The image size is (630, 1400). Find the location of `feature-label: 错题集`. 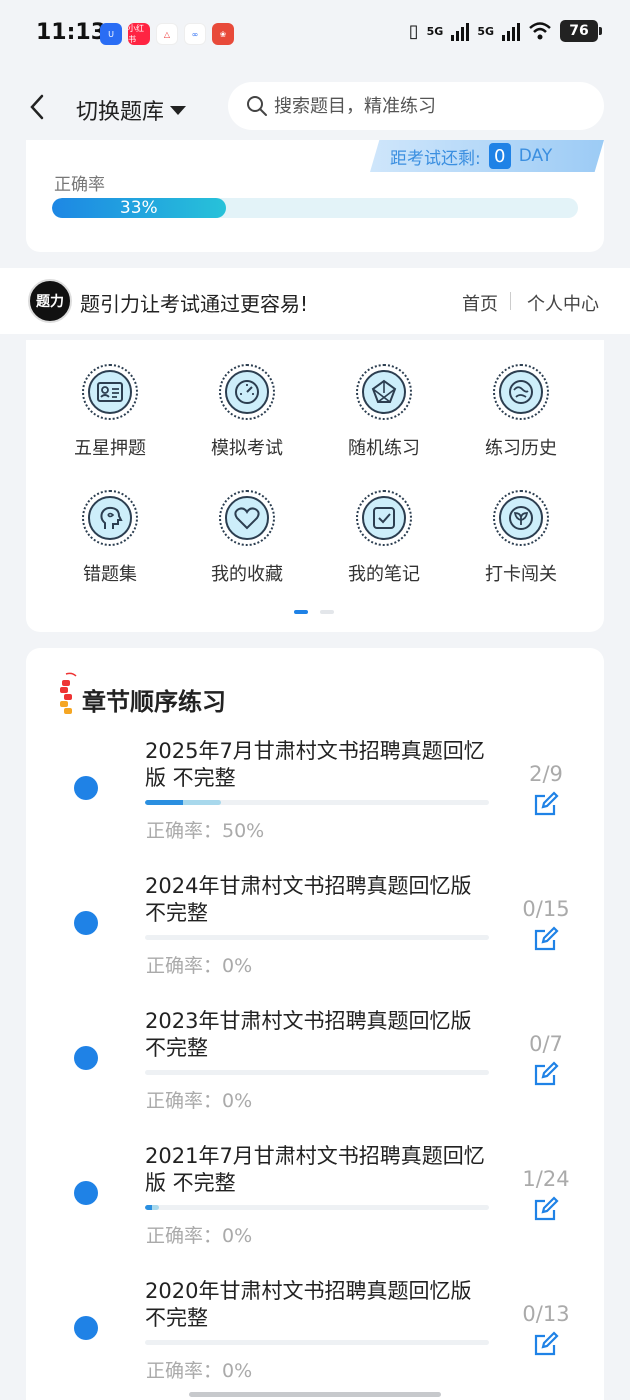

feature-label: 错题集 is located at coordinates (110, 574).